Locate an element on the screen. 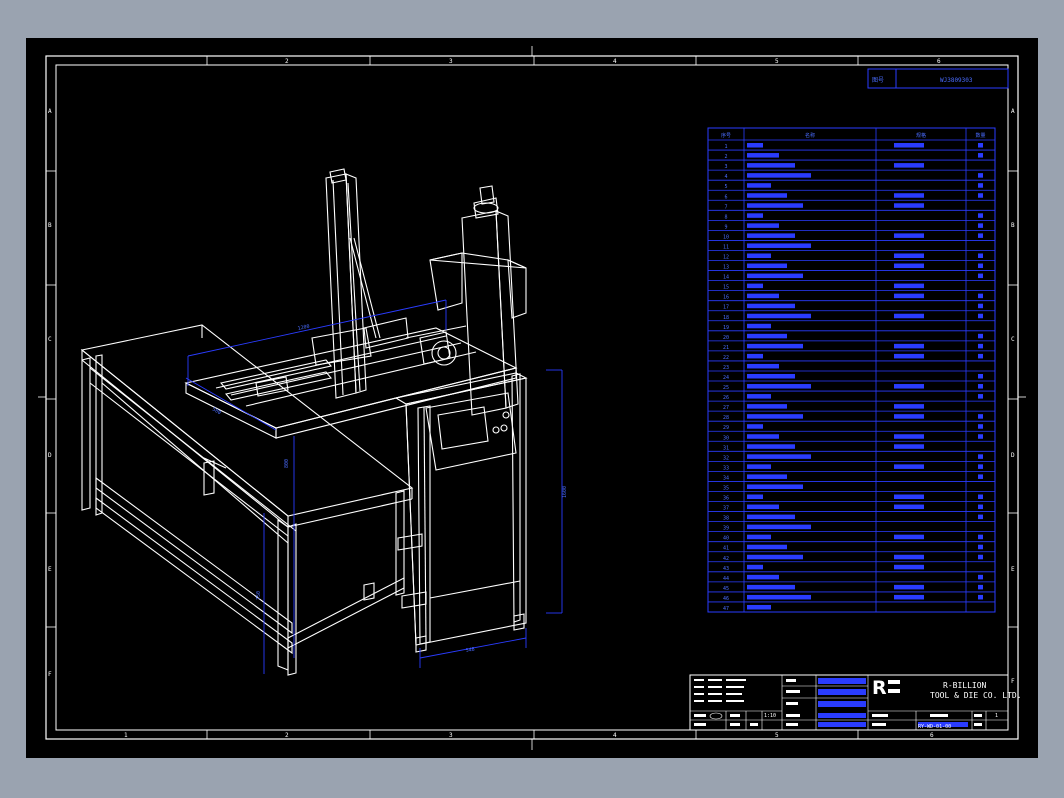 The width and height of the screenshot is (1064, 798). bom-row-number: 18 is located at coordinates (726, 318).